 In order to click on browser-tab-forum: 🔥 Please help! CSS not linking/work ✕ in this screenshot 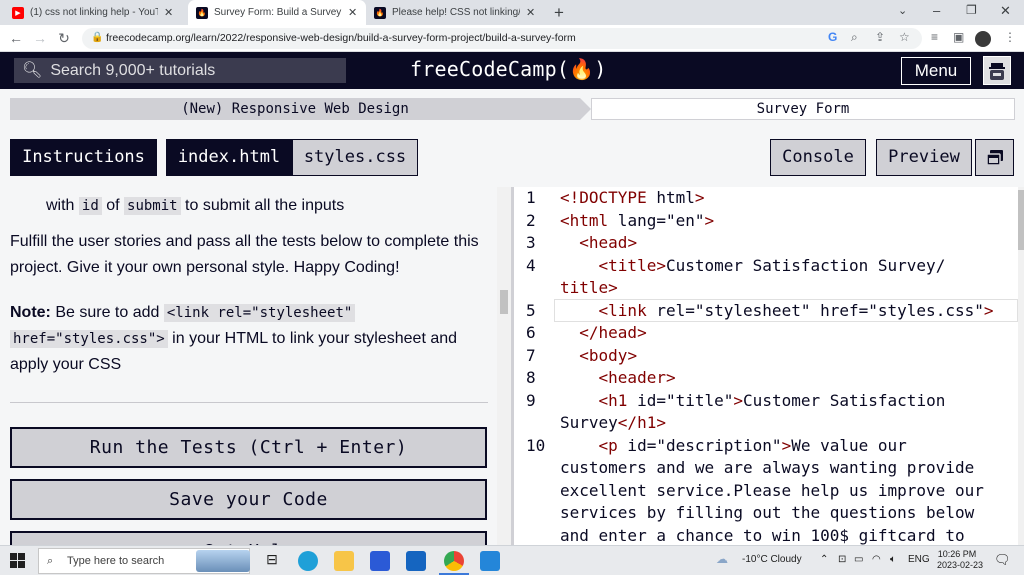, I will do `click(458, 12)`.